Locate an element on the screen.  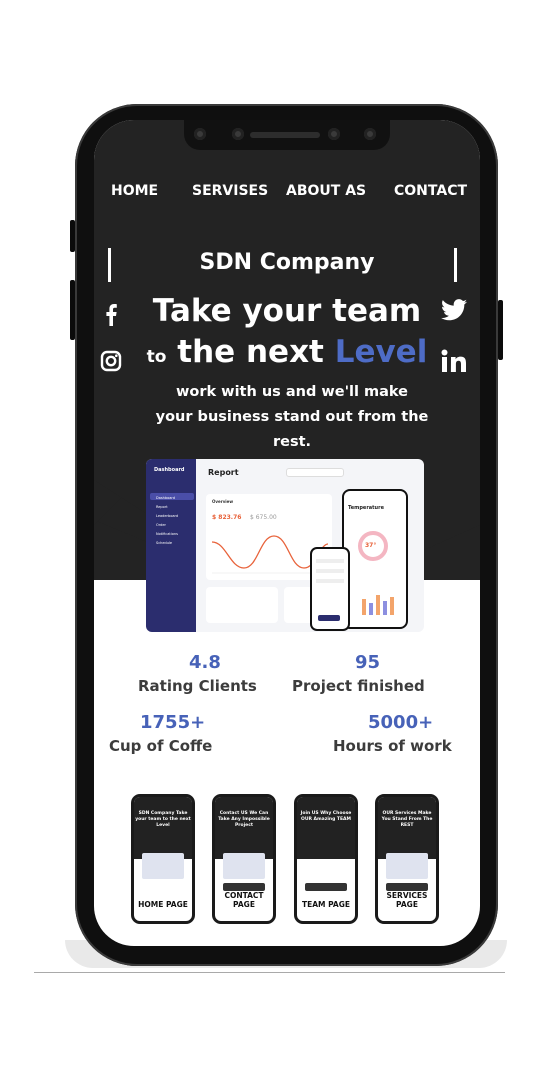
nav-contact: CONTACT is located at coordinates (430, 191).